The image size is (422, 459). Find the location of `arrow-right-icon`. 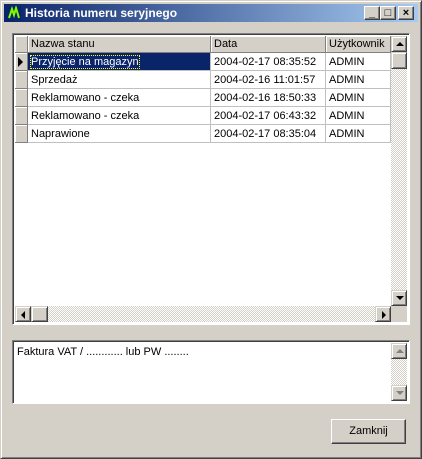

arrow-right-icon is located at coordinates (384, 315).